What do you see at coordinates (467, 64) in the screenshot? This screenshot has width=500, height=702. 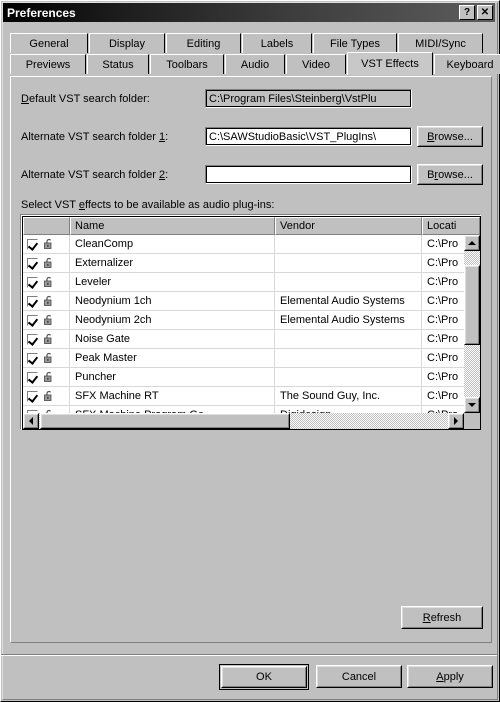 I see `tab-keyboard: Keyboard` at bounding box center [467, 64].